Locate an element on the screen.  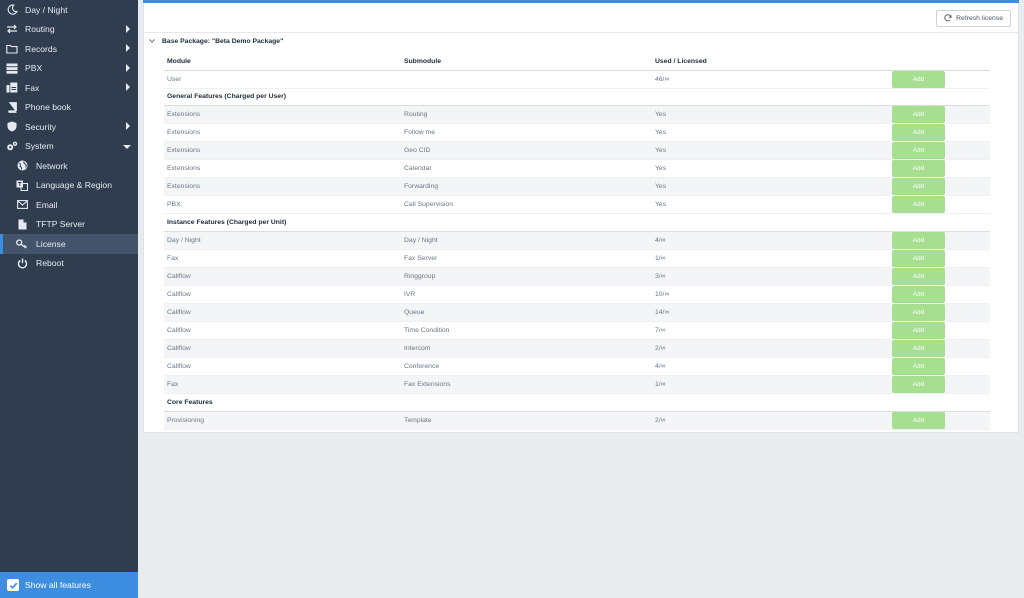
table-row: Extensions Follow me Yes Add is located at coordinates (577, 133).